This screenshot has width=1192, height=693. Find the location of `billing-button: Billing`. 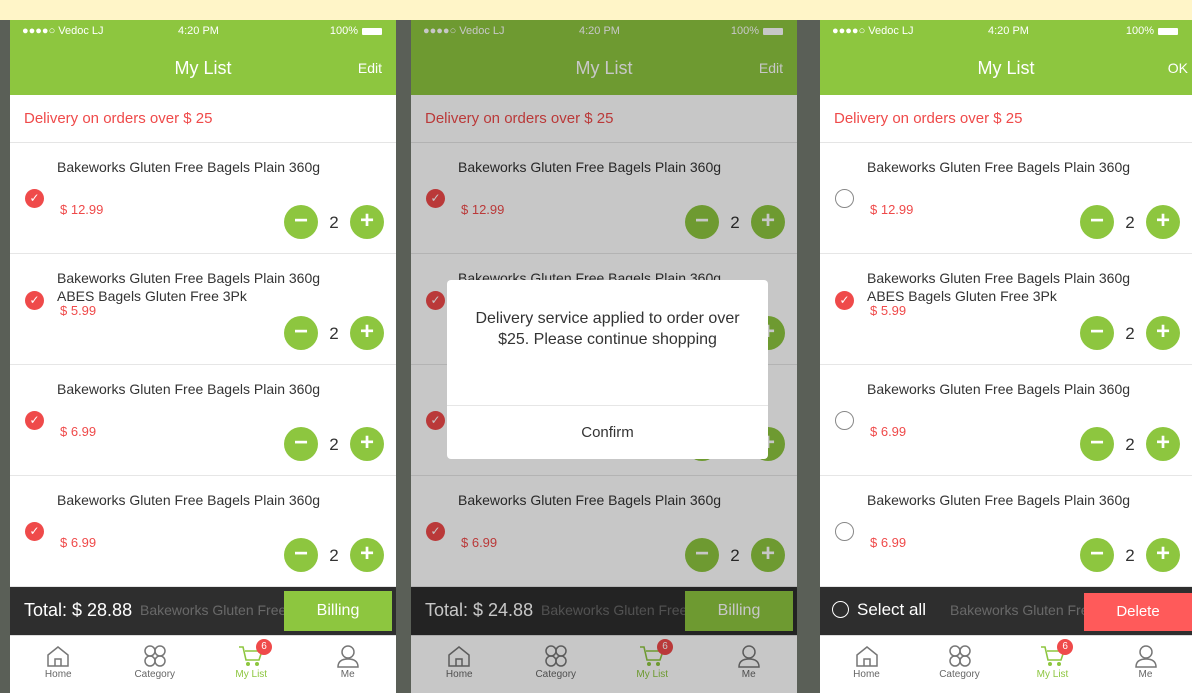

billing-button: Billing is located at coordinates (338, 611).